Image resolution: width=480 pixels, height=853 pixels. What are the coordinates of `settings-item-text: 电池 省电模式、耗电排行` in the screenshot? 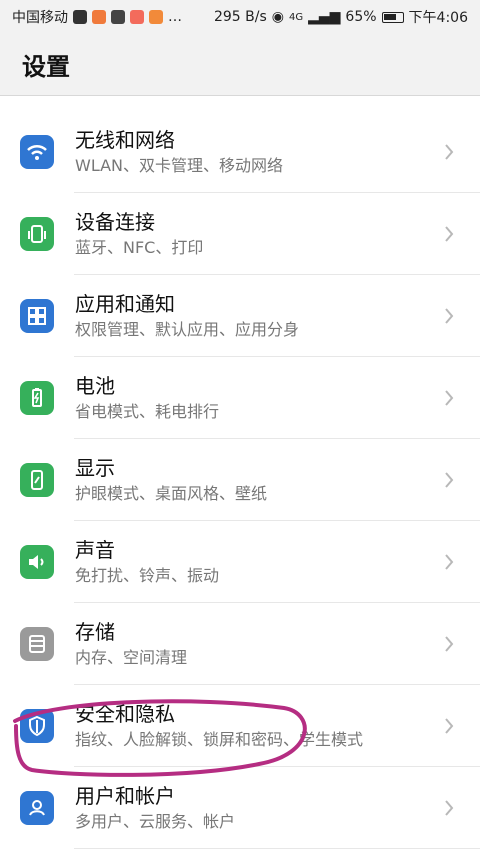 It's located at (255, 398).